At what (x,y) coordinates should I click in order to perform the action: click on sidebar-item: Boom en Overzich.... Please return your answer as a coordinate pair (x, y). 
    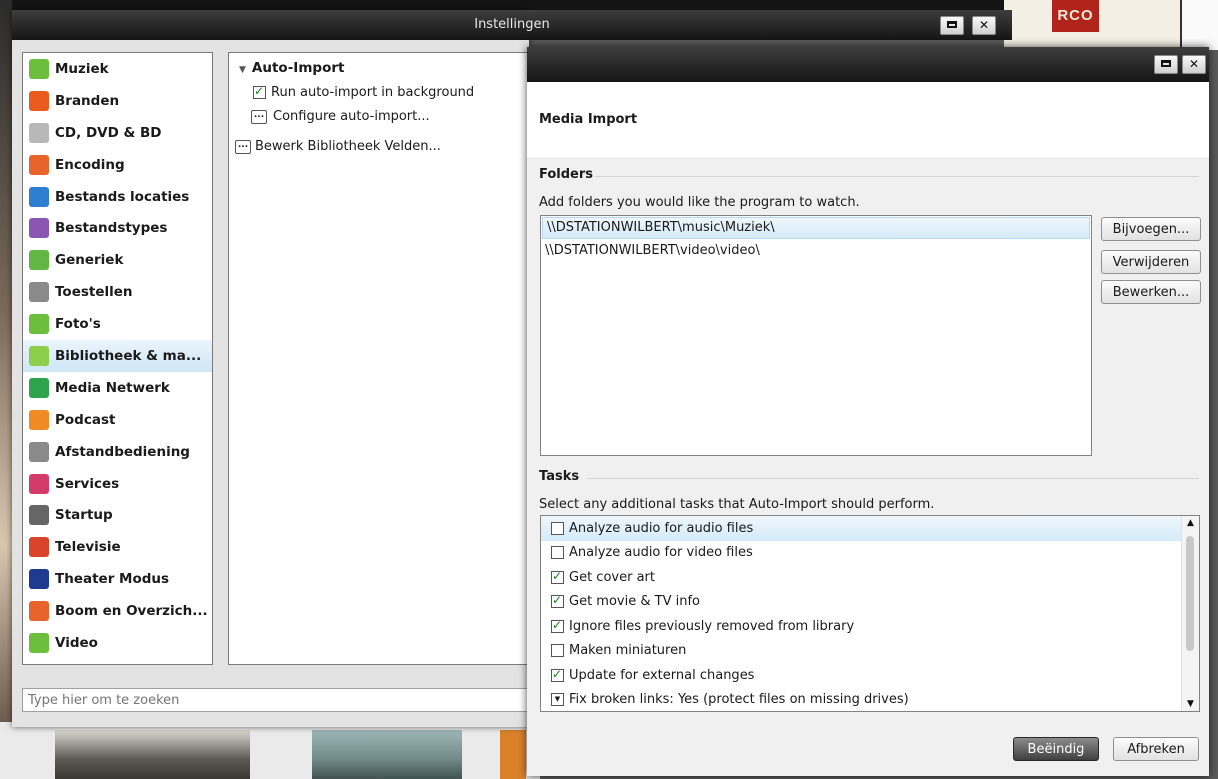
    Looking at the image, I should click on (117, 611).